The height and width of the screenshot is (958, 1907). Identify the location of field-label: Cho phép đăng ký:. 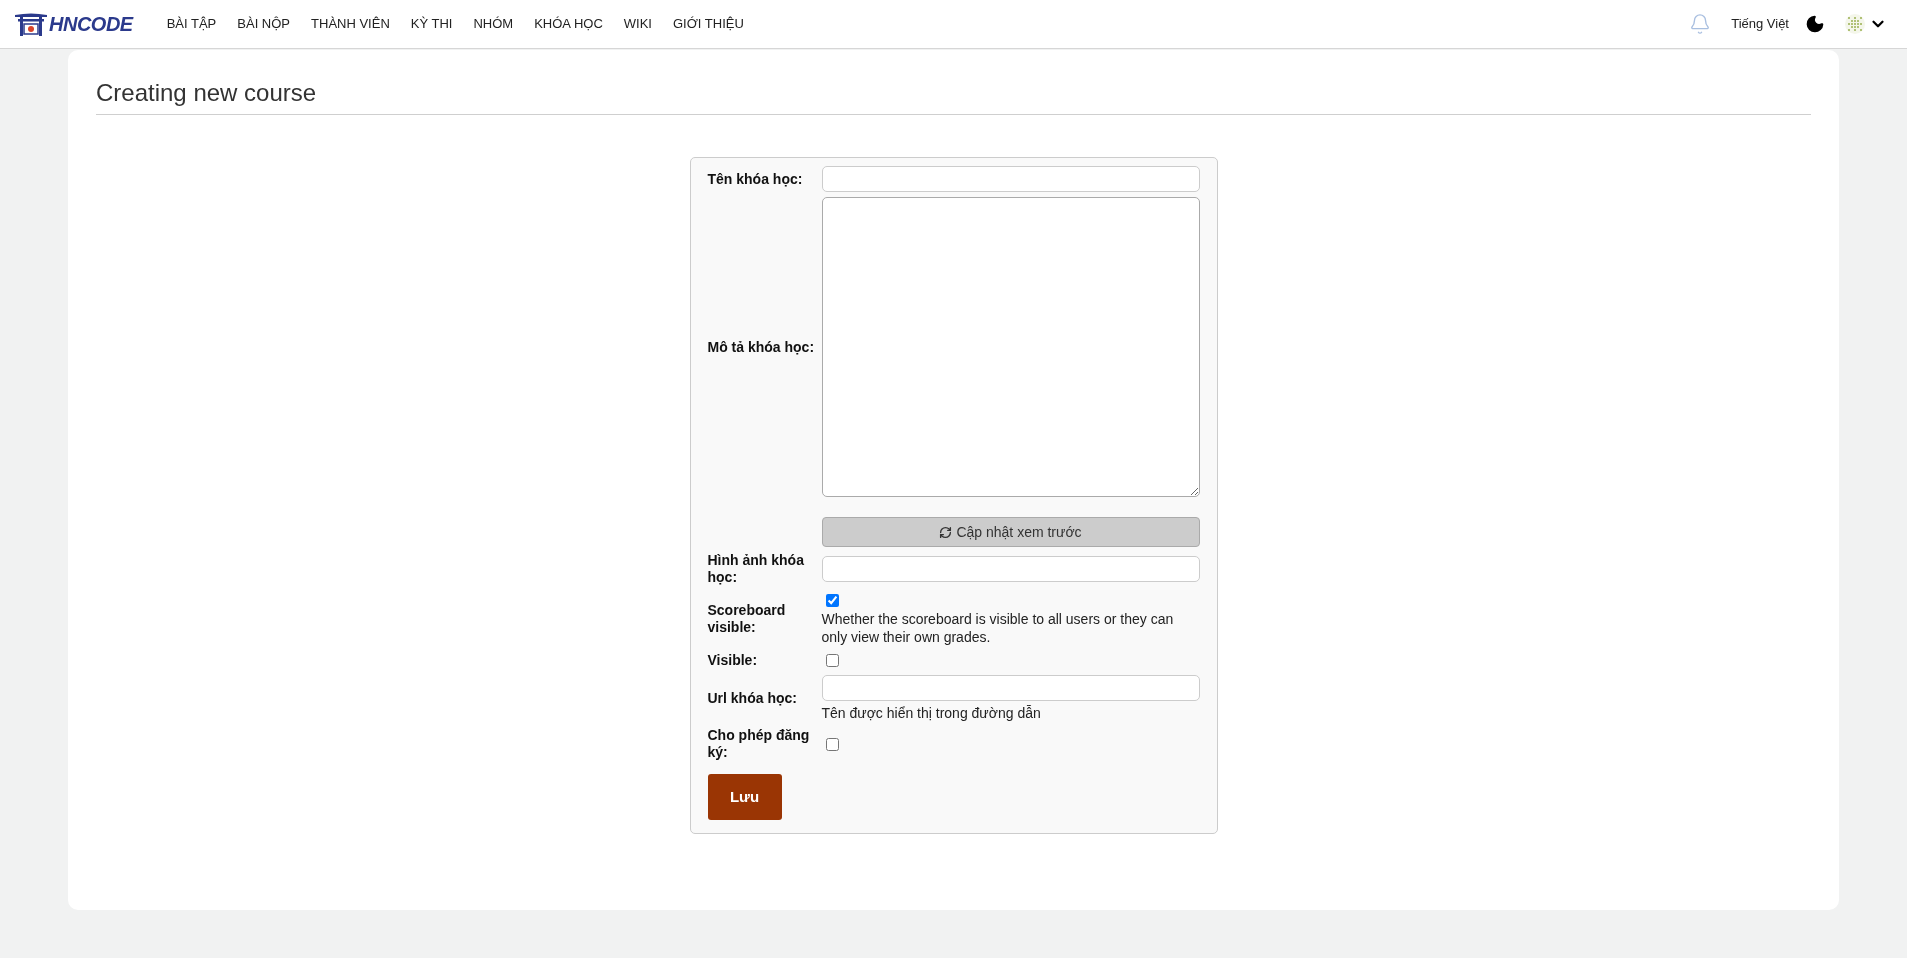
(759, 744).